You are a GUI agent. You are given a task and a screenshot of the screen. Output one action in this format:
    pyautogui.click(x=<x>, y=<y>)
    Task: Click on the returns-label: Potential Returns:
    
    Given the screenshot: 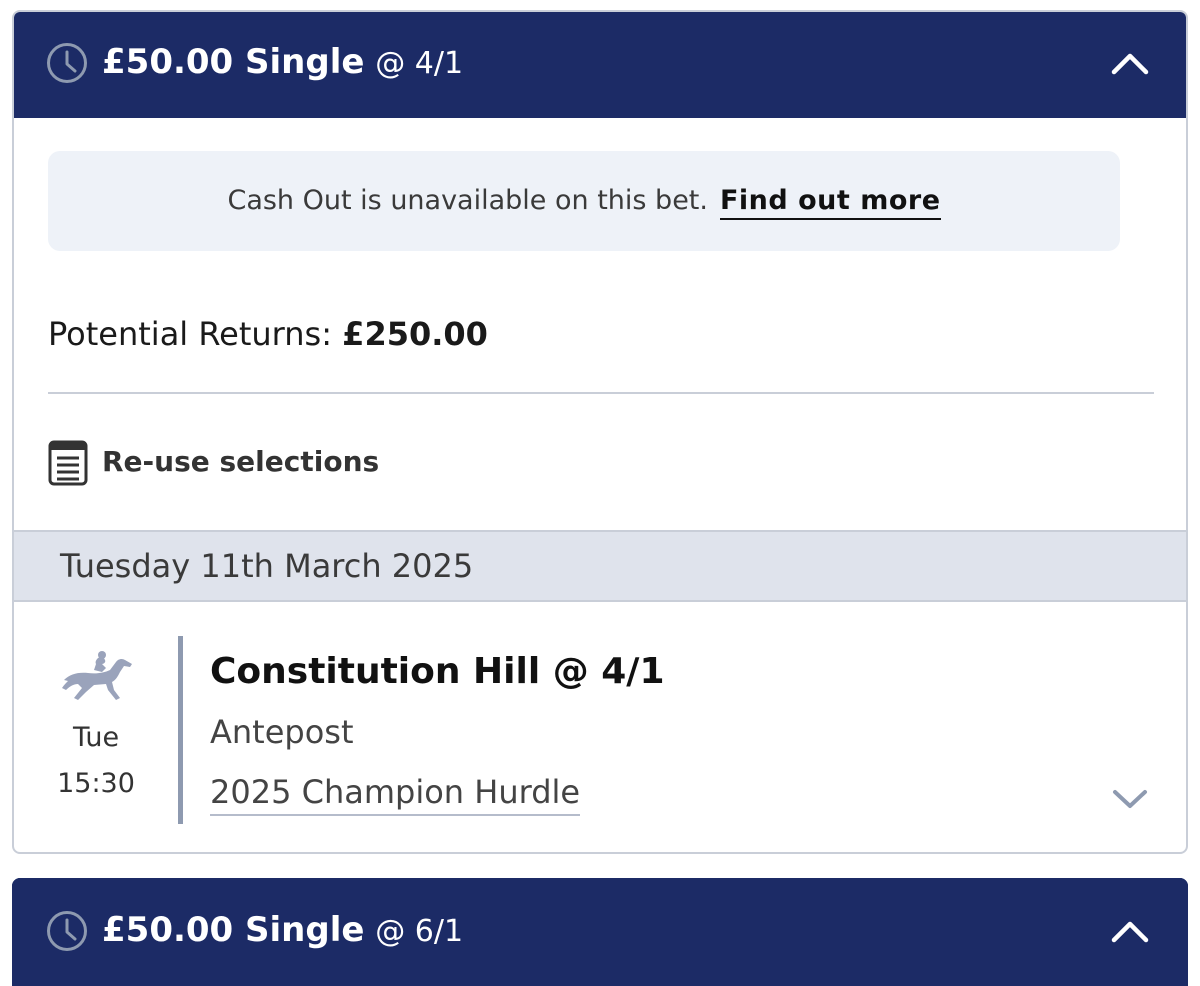 What is the action you would take?
    pyautogui.click(x=190, y=334)
    